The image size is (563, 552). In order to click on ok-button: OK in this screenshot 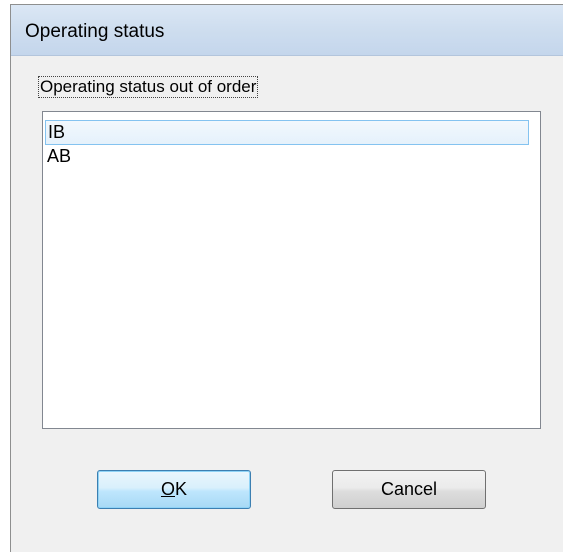, I will do `click(174, 489)`.